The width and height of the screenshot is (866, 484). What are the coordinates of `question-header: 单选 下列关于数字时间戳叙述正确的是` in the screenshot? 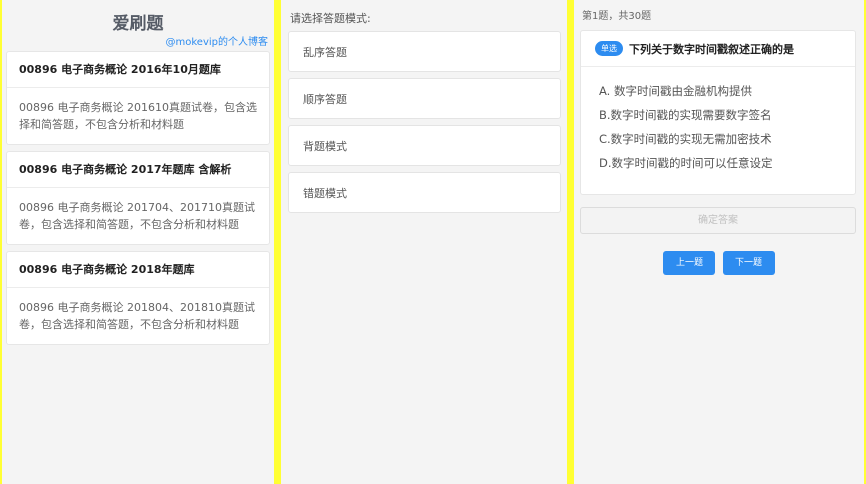 It's located at (718, 49).